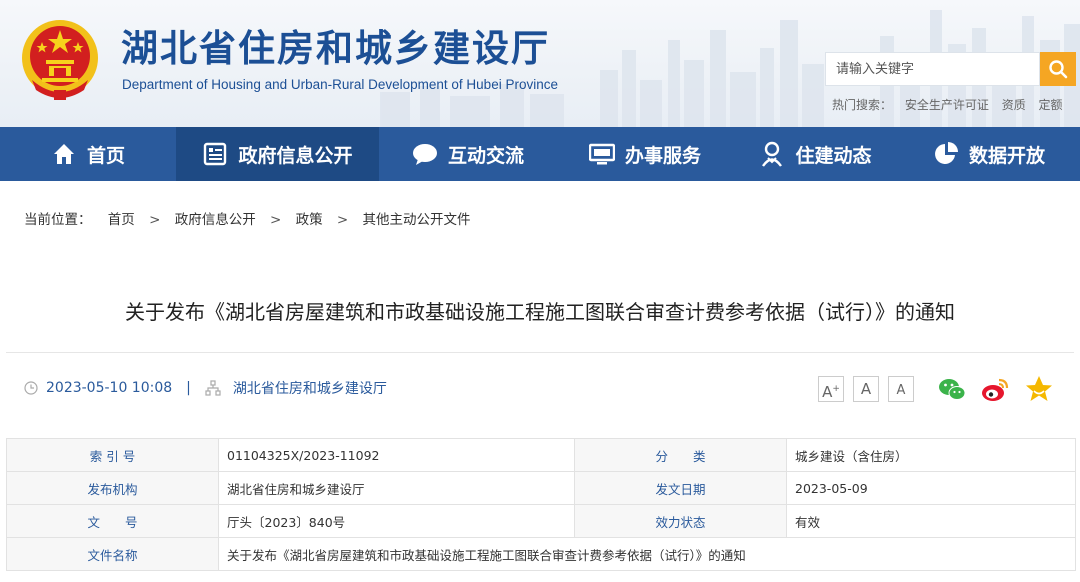  What do you see at coordinates (662, 155) in the screenshot?
I see `nav-label: 办事服务` at bounding box center [662, 155].